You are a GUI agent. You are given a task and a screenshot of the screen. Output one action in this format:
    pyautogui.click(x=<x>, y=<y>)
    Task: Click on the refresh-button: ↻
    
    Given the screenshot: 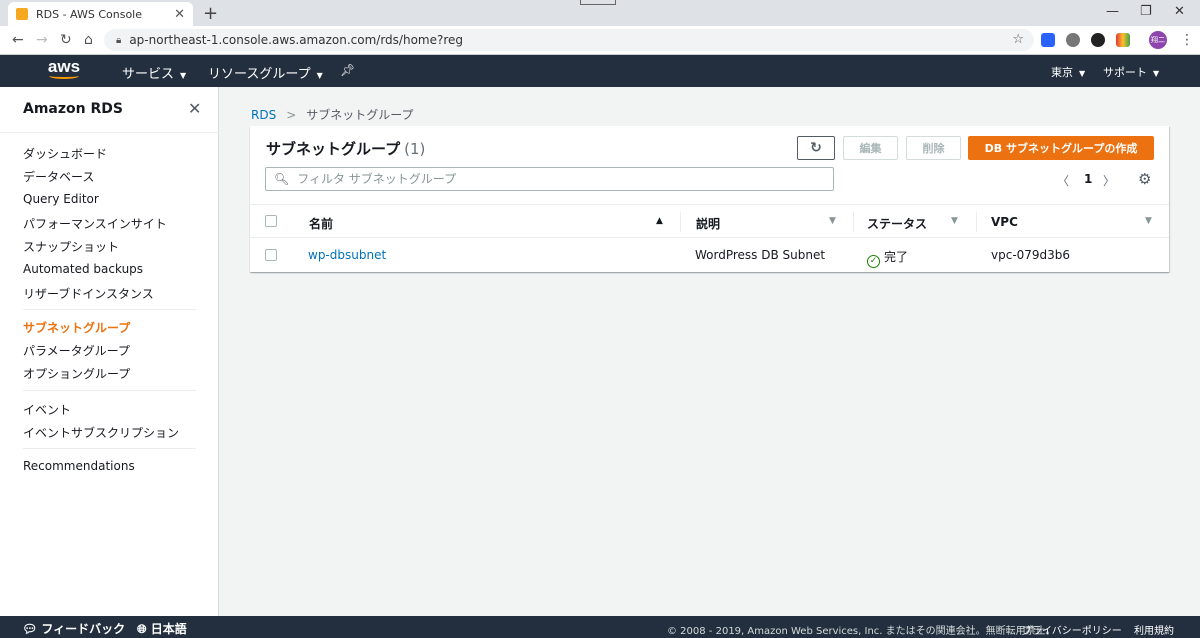 What is the action you would take?
    pyautogui.click(x=816, y=148)
    